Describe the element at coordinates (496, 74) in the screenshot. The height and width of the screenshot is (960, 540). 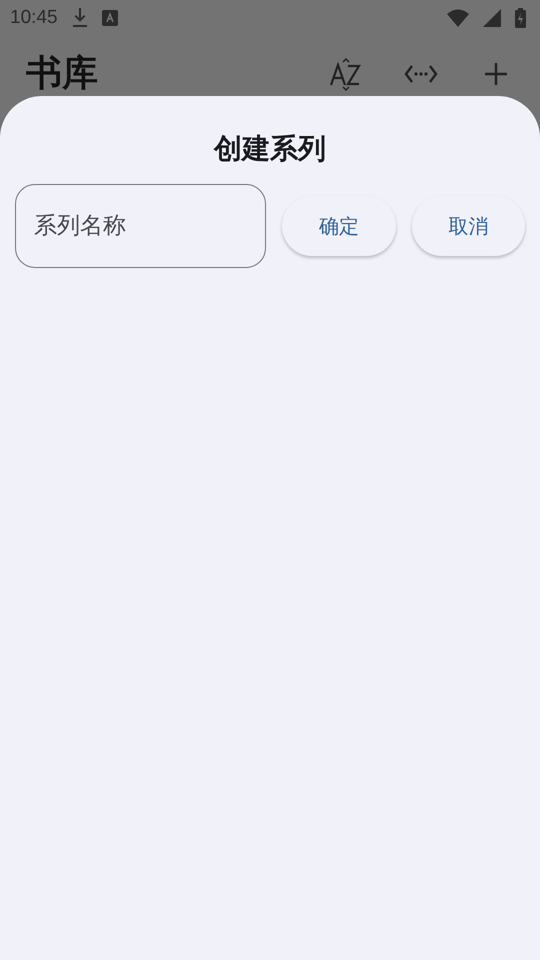
I see `plus-icon` at that location.